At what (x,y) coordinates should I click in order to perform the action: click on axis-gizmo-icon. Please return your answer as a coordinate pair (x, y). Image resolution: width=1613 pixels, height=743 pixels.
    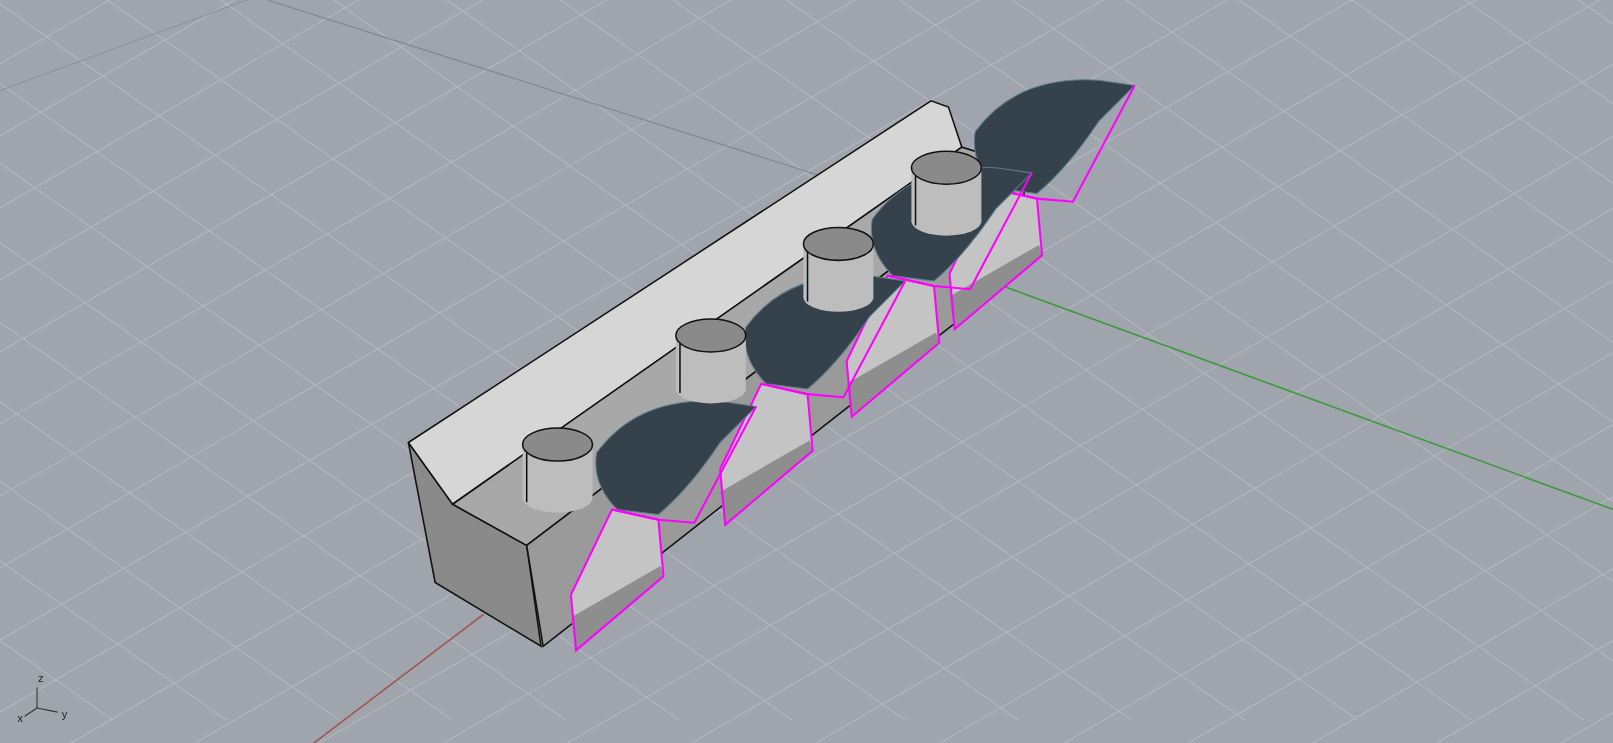
    Looking at the image, I should click on (41, 701).